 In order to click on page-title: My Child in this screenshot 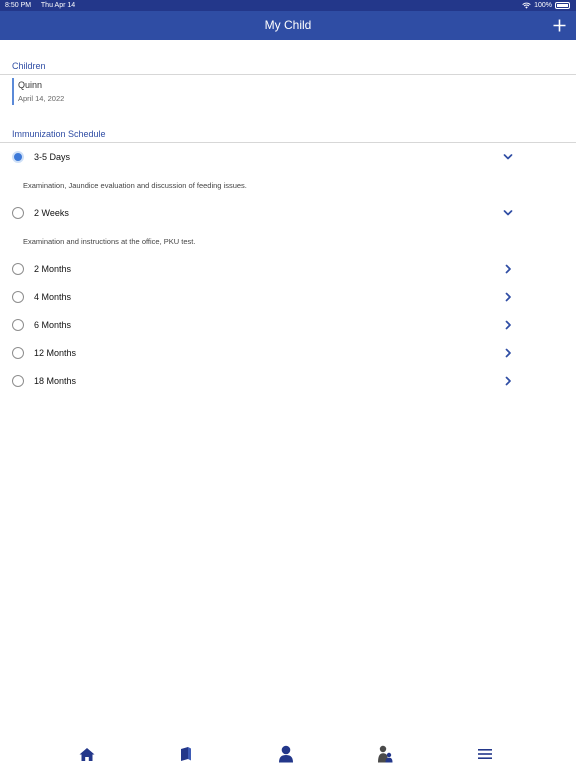, I will do `click(288, 25)`.